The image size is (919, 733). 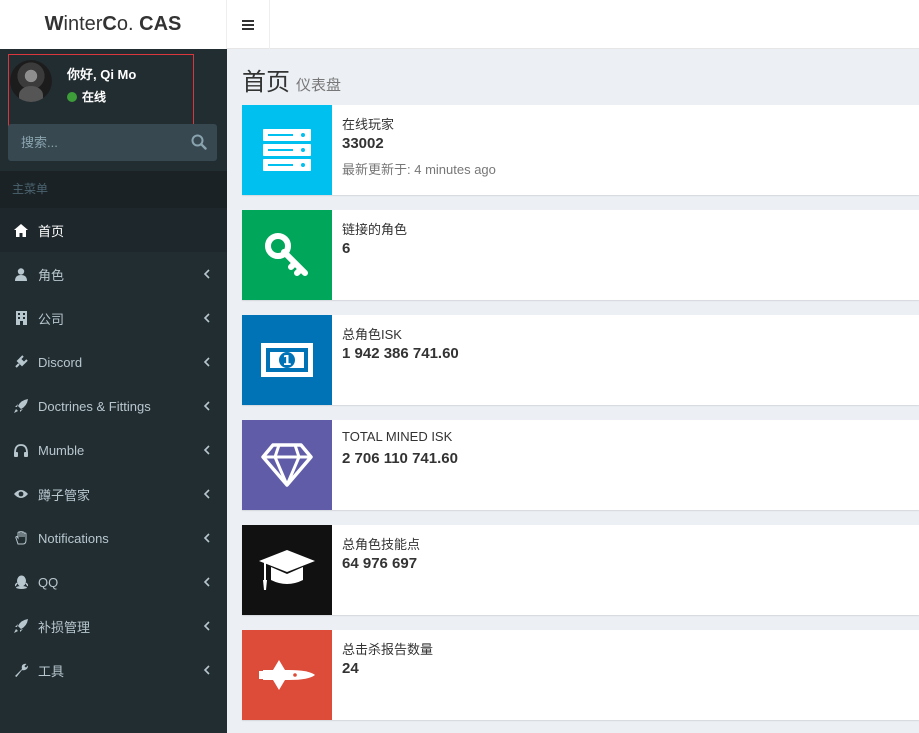 What do you see at coordinates (73, 538) in the screenshot?
I see `sidebar-item-label: Notifications` at bounding box center [73, 538].